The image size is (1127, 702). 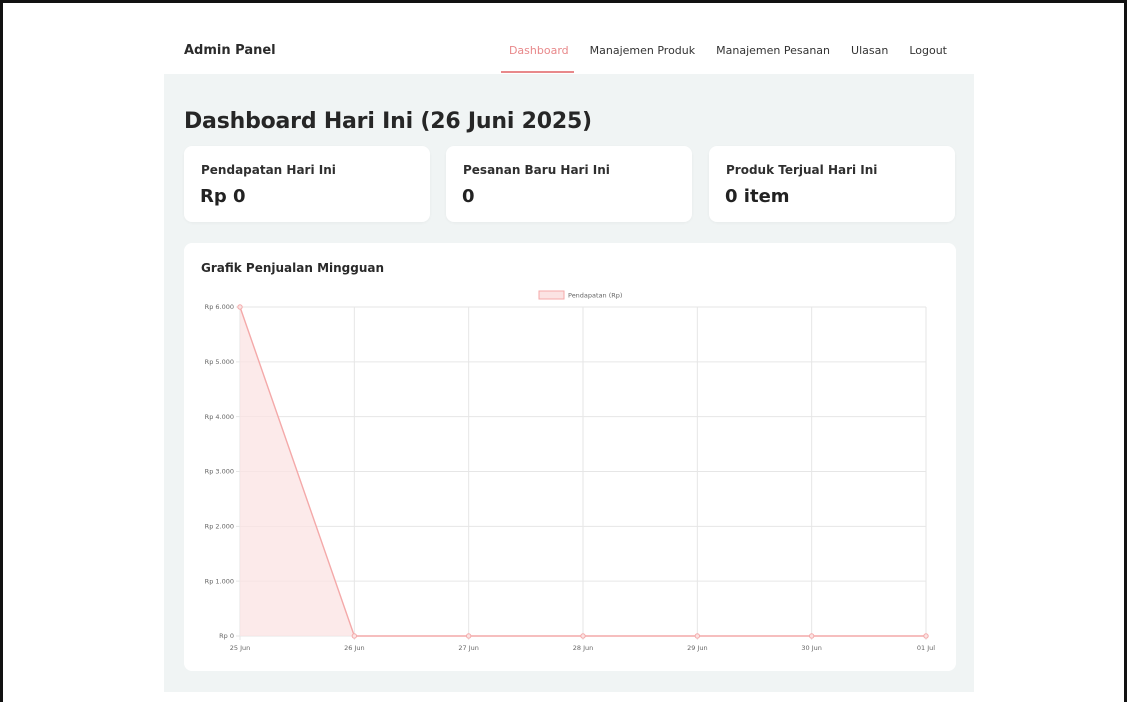 I want to click on card-value: 0 item, so click(x=757, y=196).